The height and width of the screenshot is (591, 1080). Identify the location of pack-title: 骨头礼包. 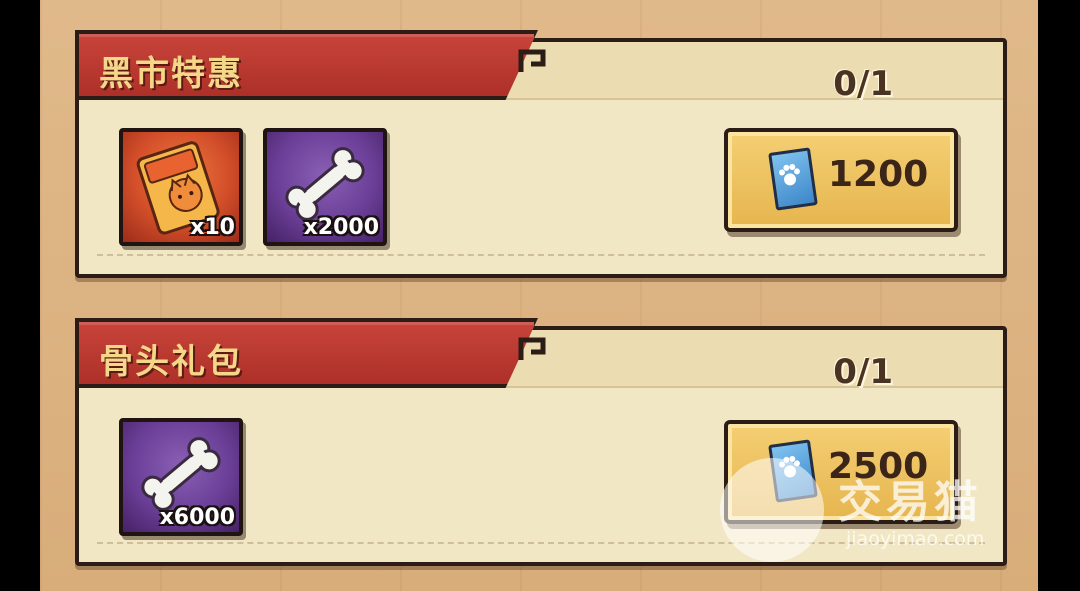
(171, 362).